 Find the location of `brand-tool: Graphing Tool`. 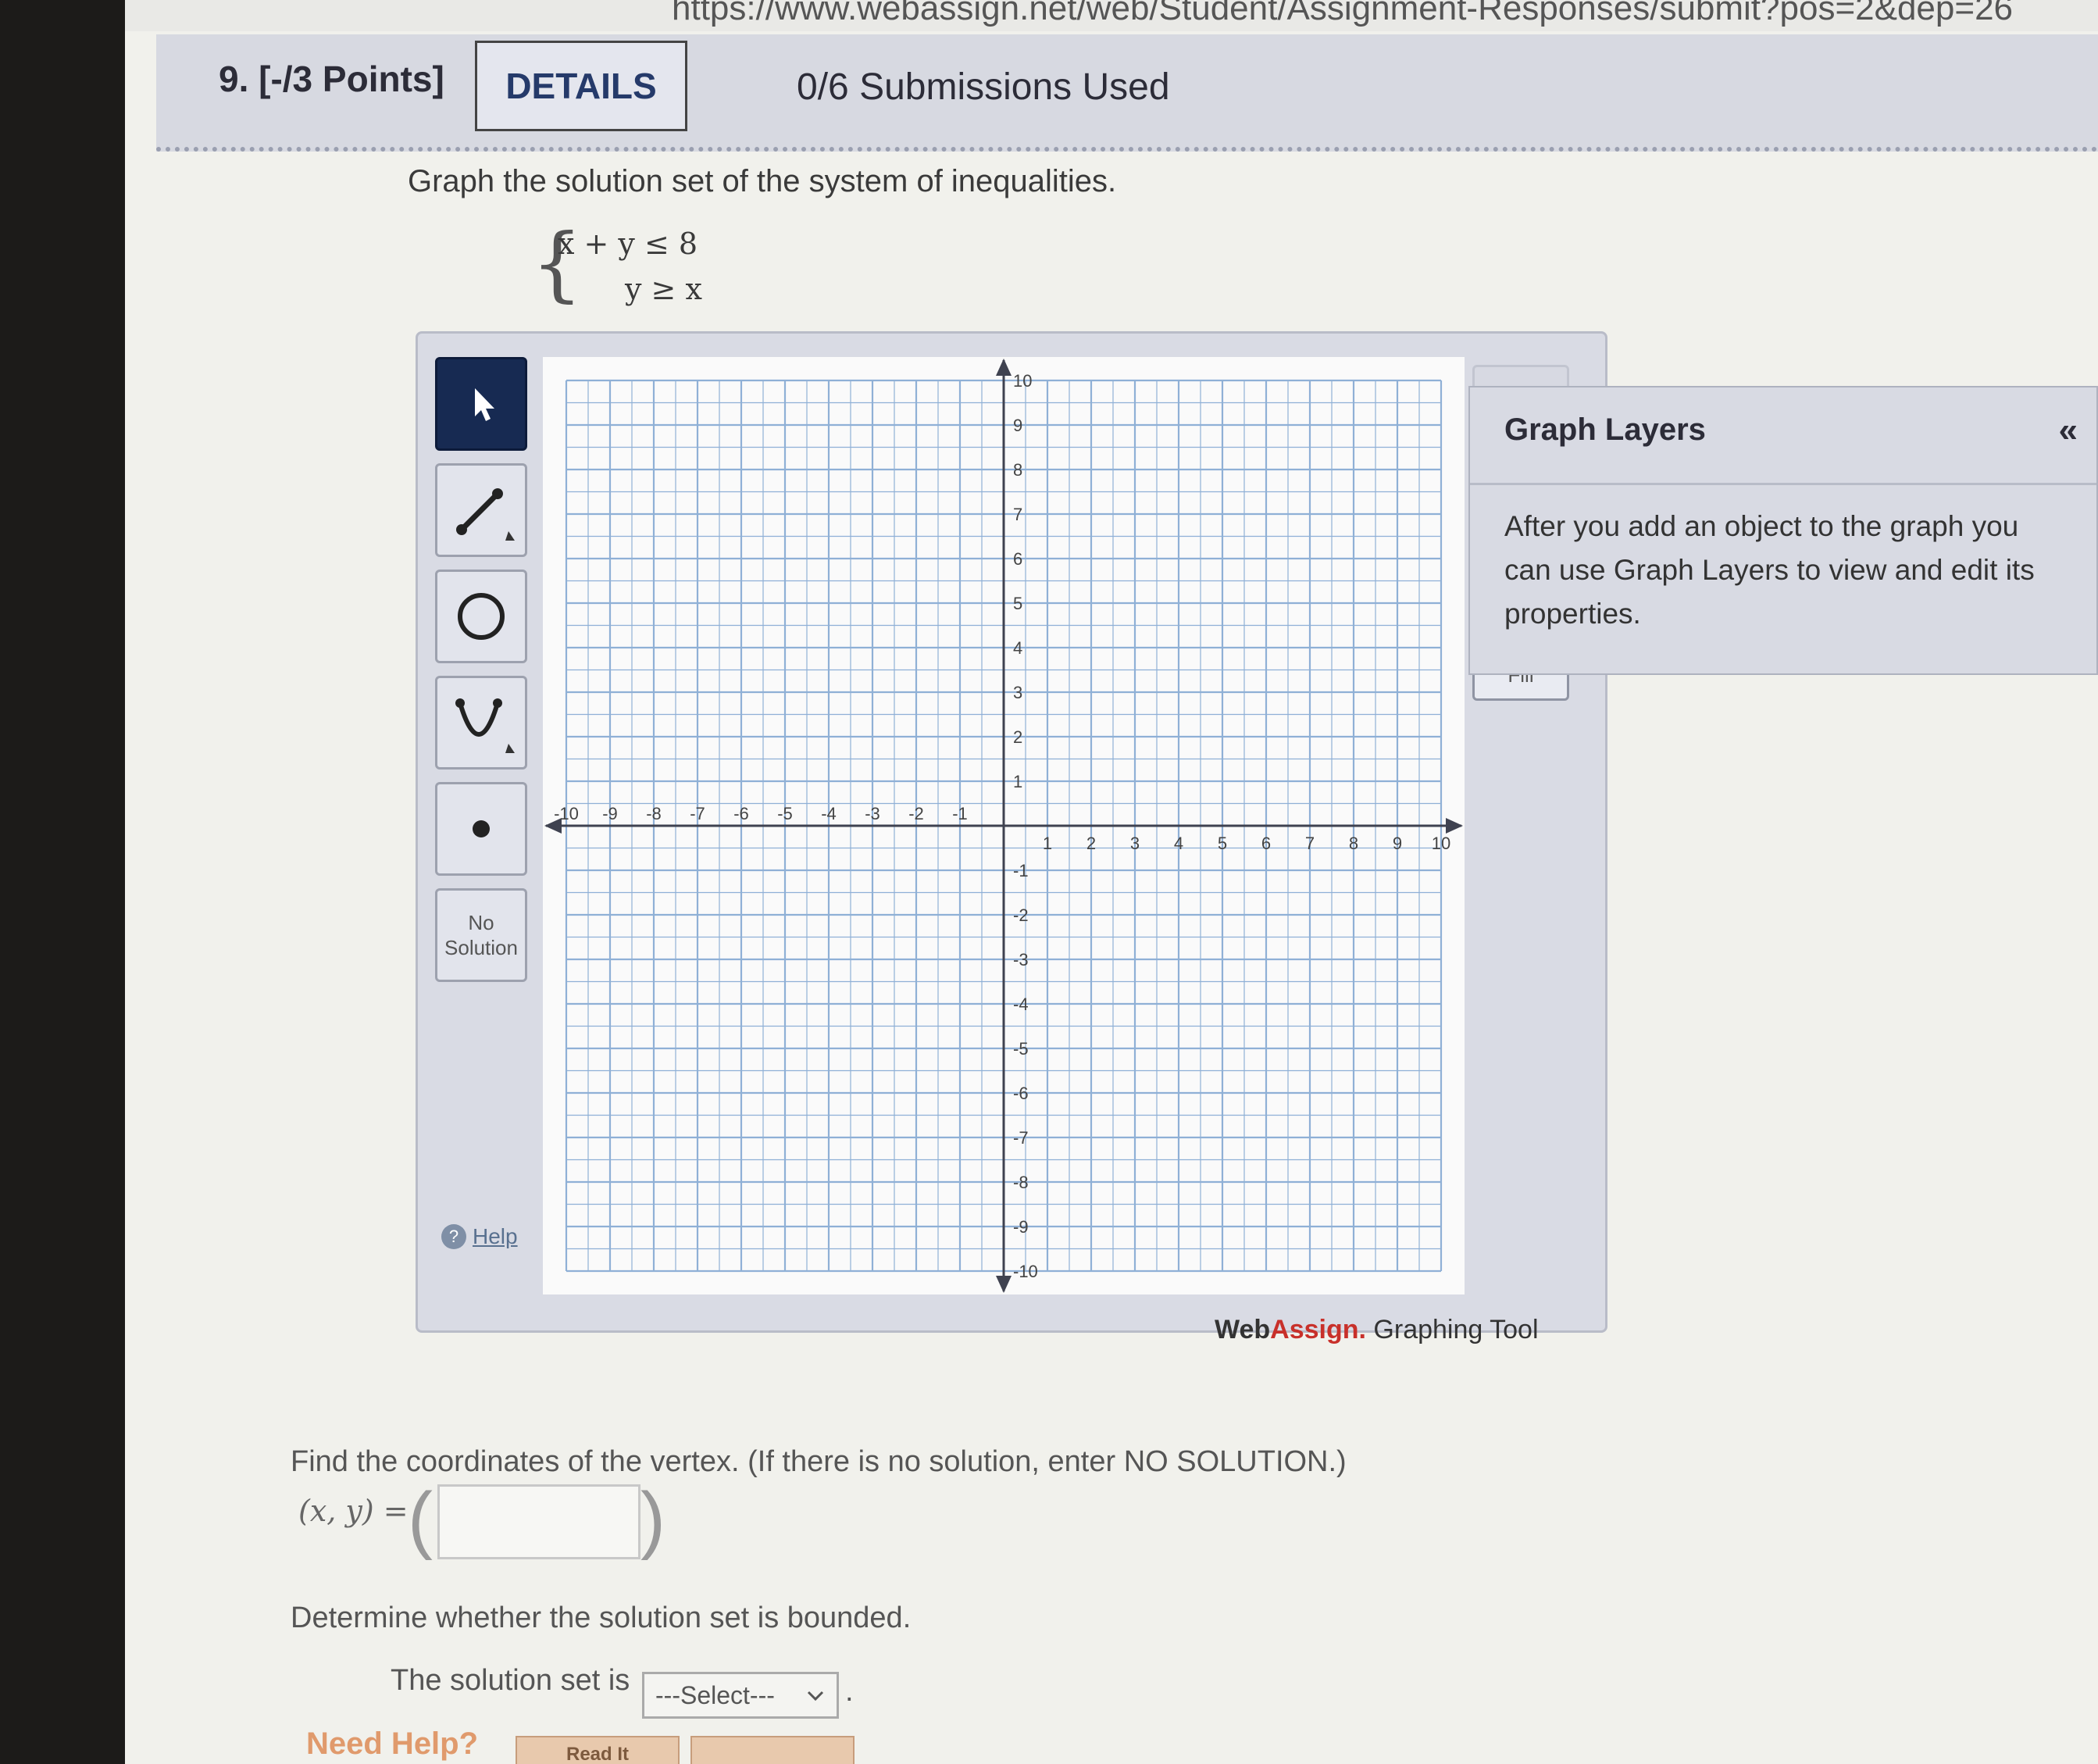

brand-tool: Graphing Tool is located at coordinates (1456, 1329).